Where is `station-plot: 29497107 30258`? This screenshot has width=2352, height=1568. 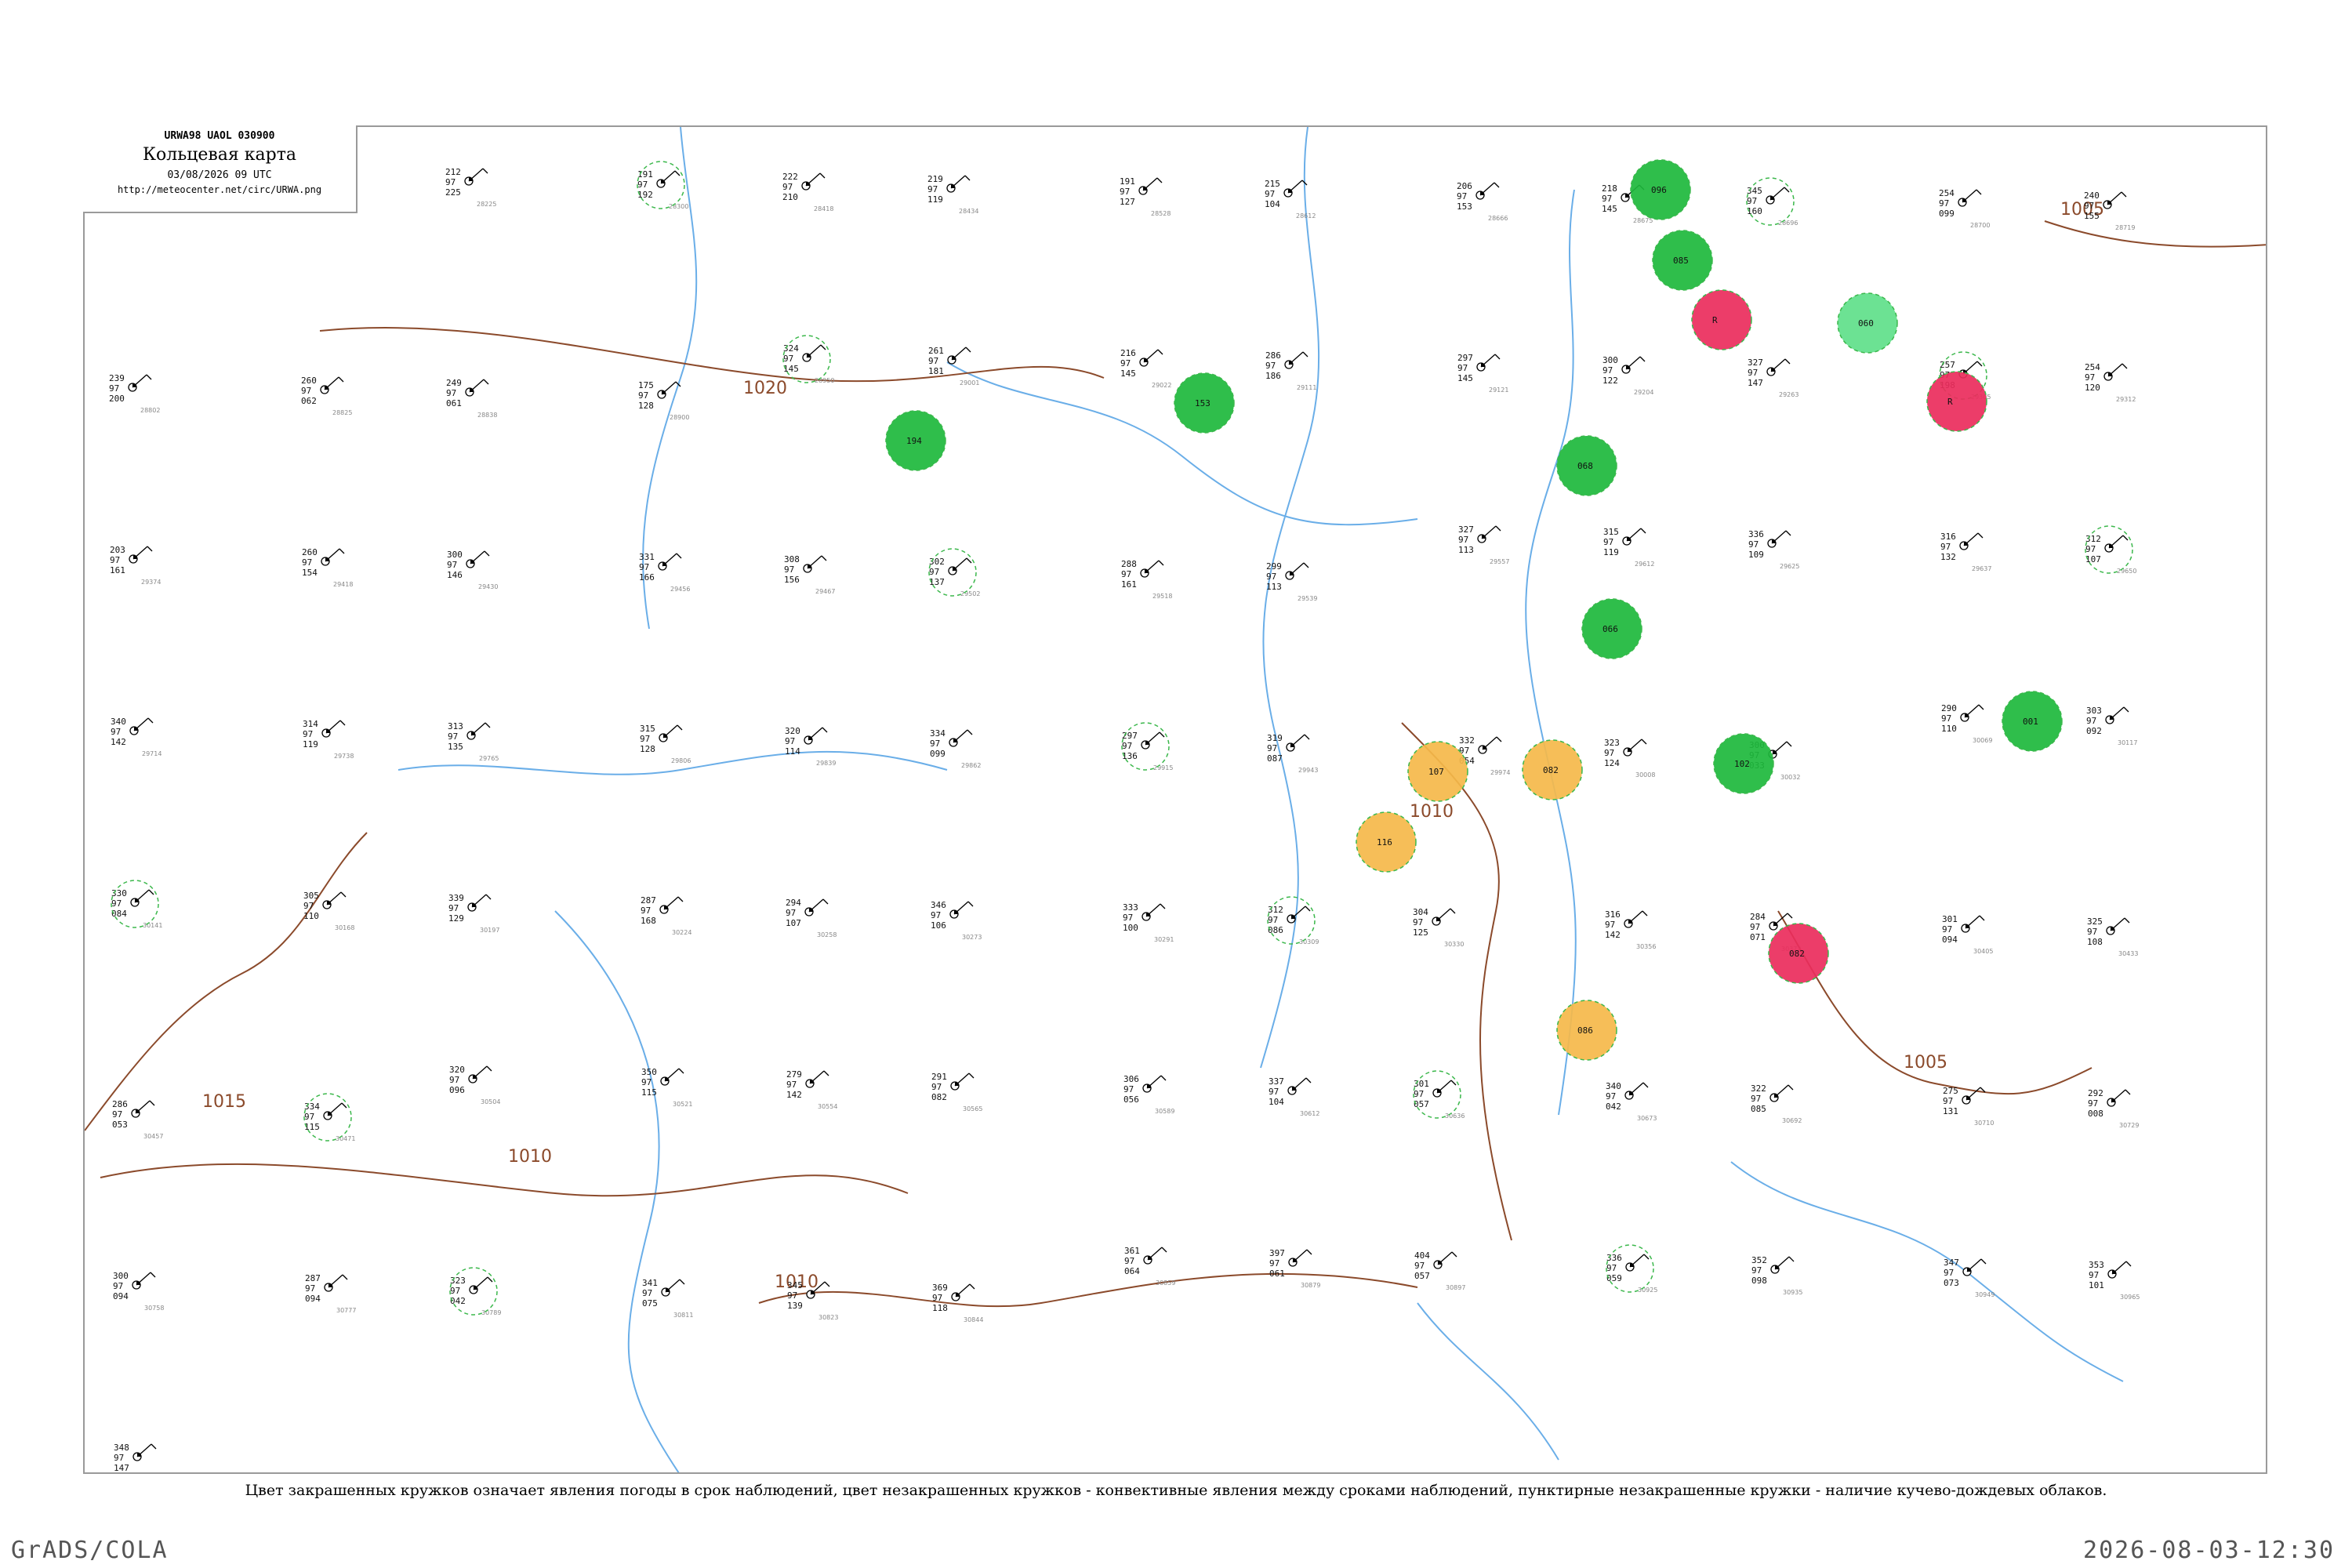 station-plot: 29497107 30258 is located at coordinates (811, 918).